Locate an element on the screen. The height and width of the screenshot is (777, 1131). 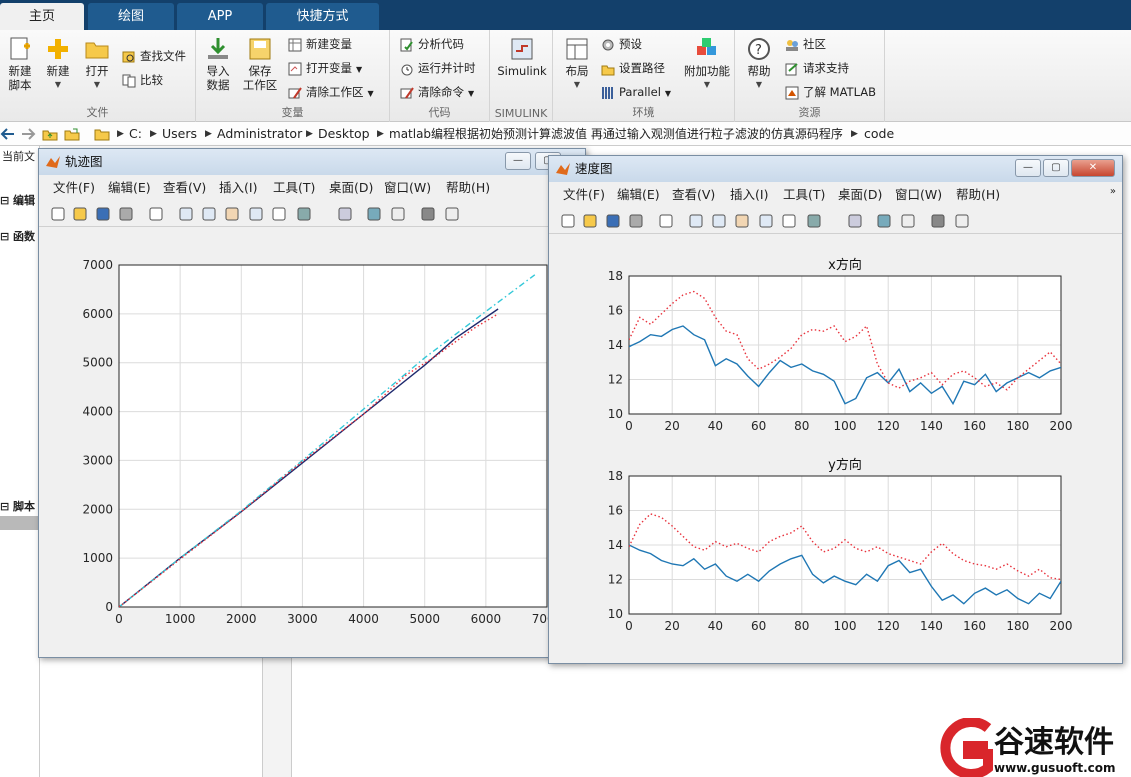
close-button: ✕ is located at coordinates (1093, 168).